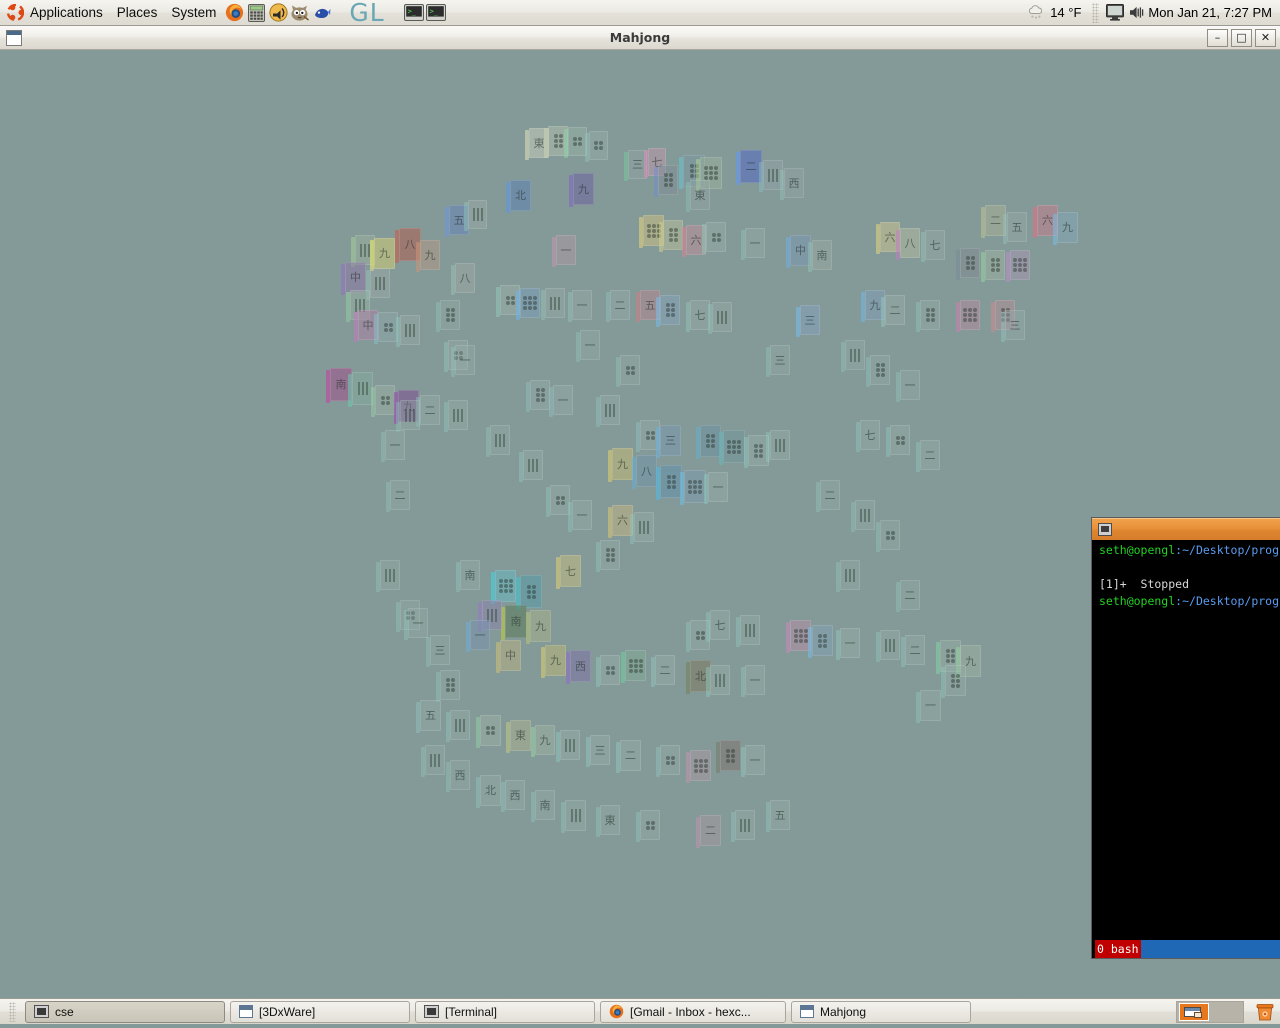 This screenshot has height=1028, width=1280. What do you see at coordinates (1137, 13) in the screenshot?
I see `volume-speaker-icon` at bounding box center [1137, 13].